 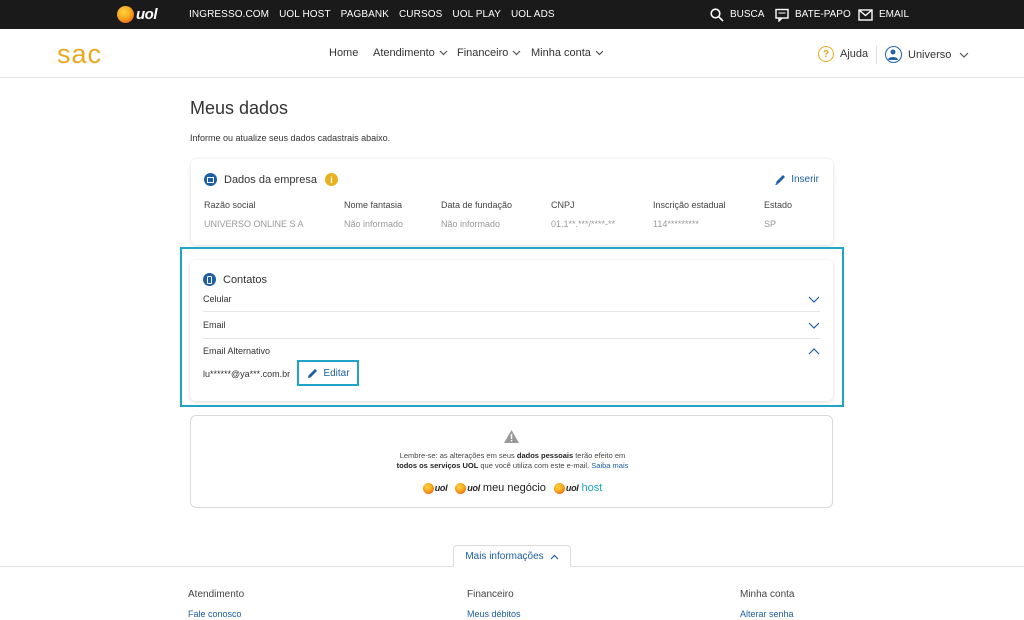 What do you see at coordinates (545, 455) in the screenshot?
I see `notice-text-bold-1: dados pessoais` at bounding box center [545, 455].